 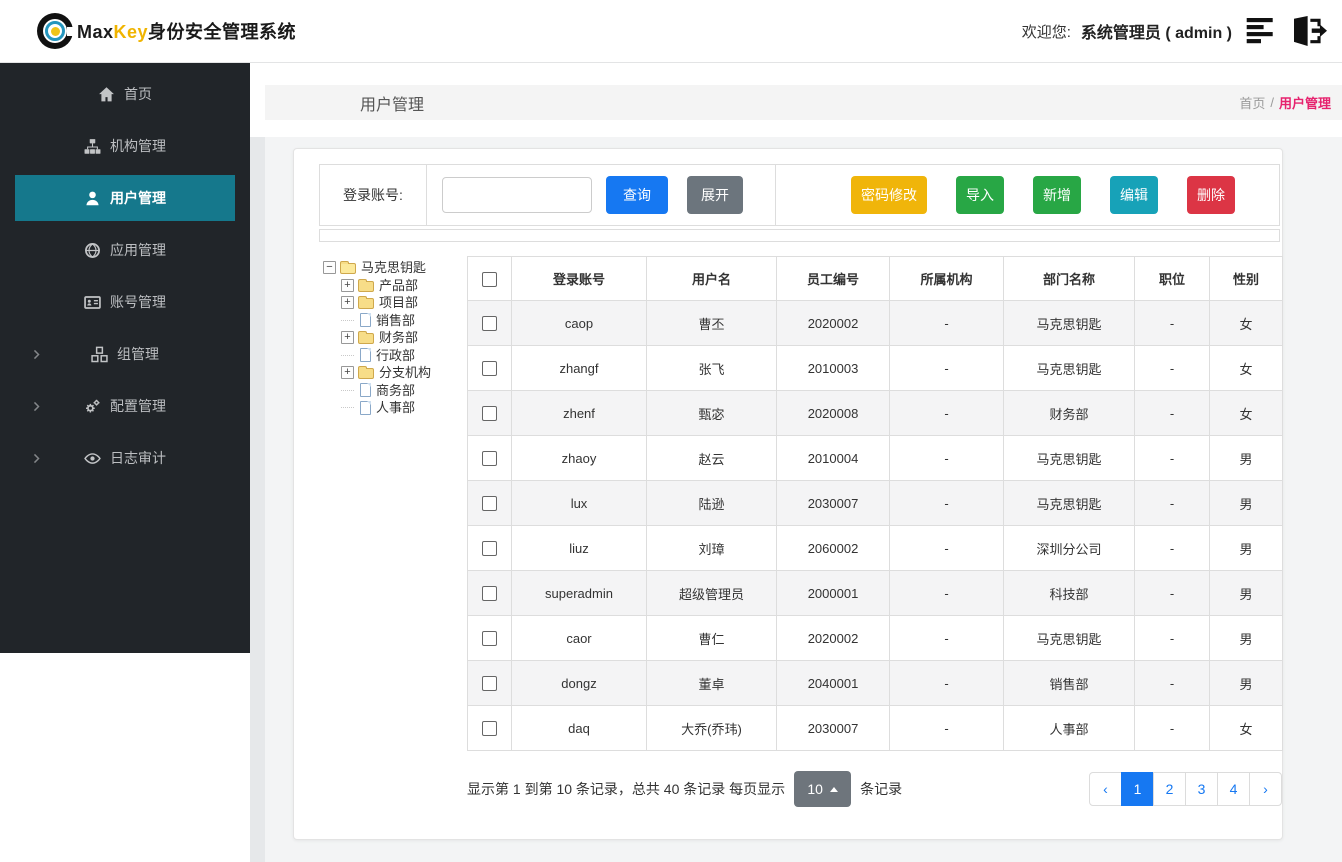 I want to click on page-size-dropdown: 10, so click(x=823, y=789).